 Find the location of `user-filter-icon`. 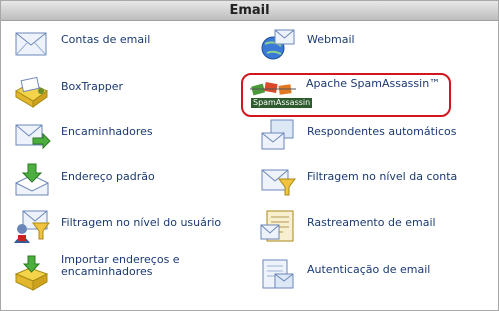

user-filter-icon is located at coordinates (32, 226).